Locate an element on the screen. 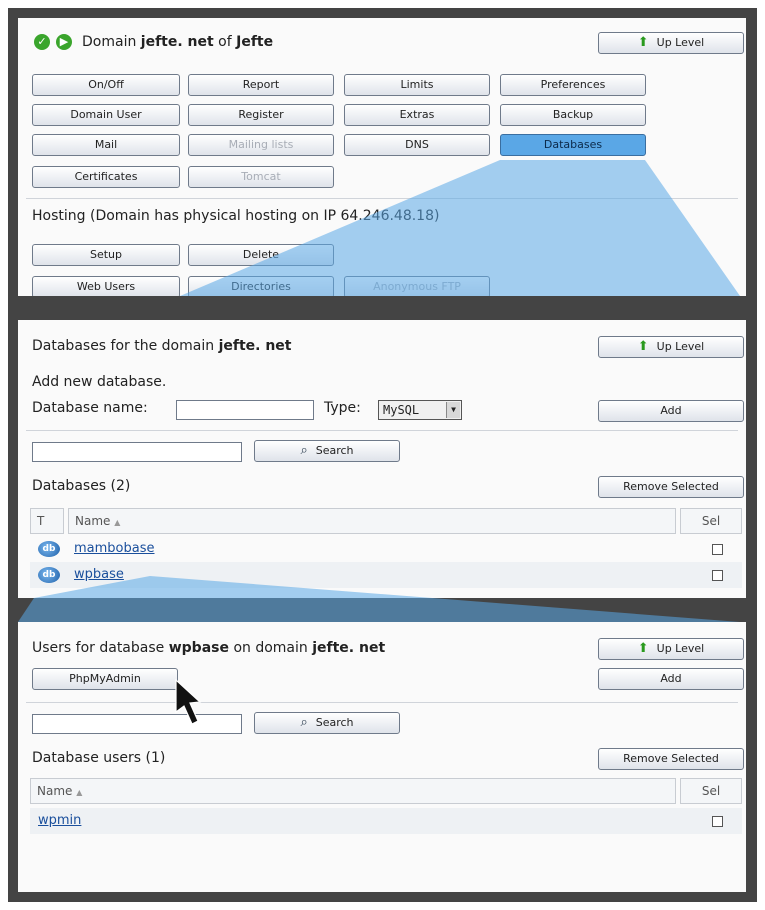 Image resolution: width=765 pixels, height=910 pixels. database-link: wpbase is located at coordinates (99, 575).